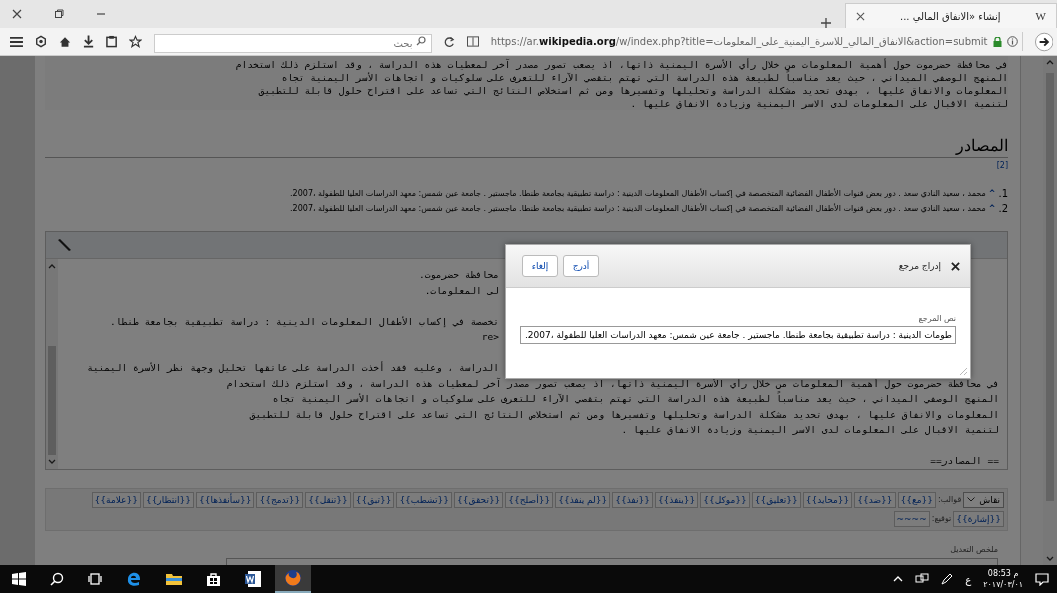 The height and width of the screenshot is (593, 1057). Describe the element at coordinates (64, 41) in the screenshot. I see `home-icon` at that location.